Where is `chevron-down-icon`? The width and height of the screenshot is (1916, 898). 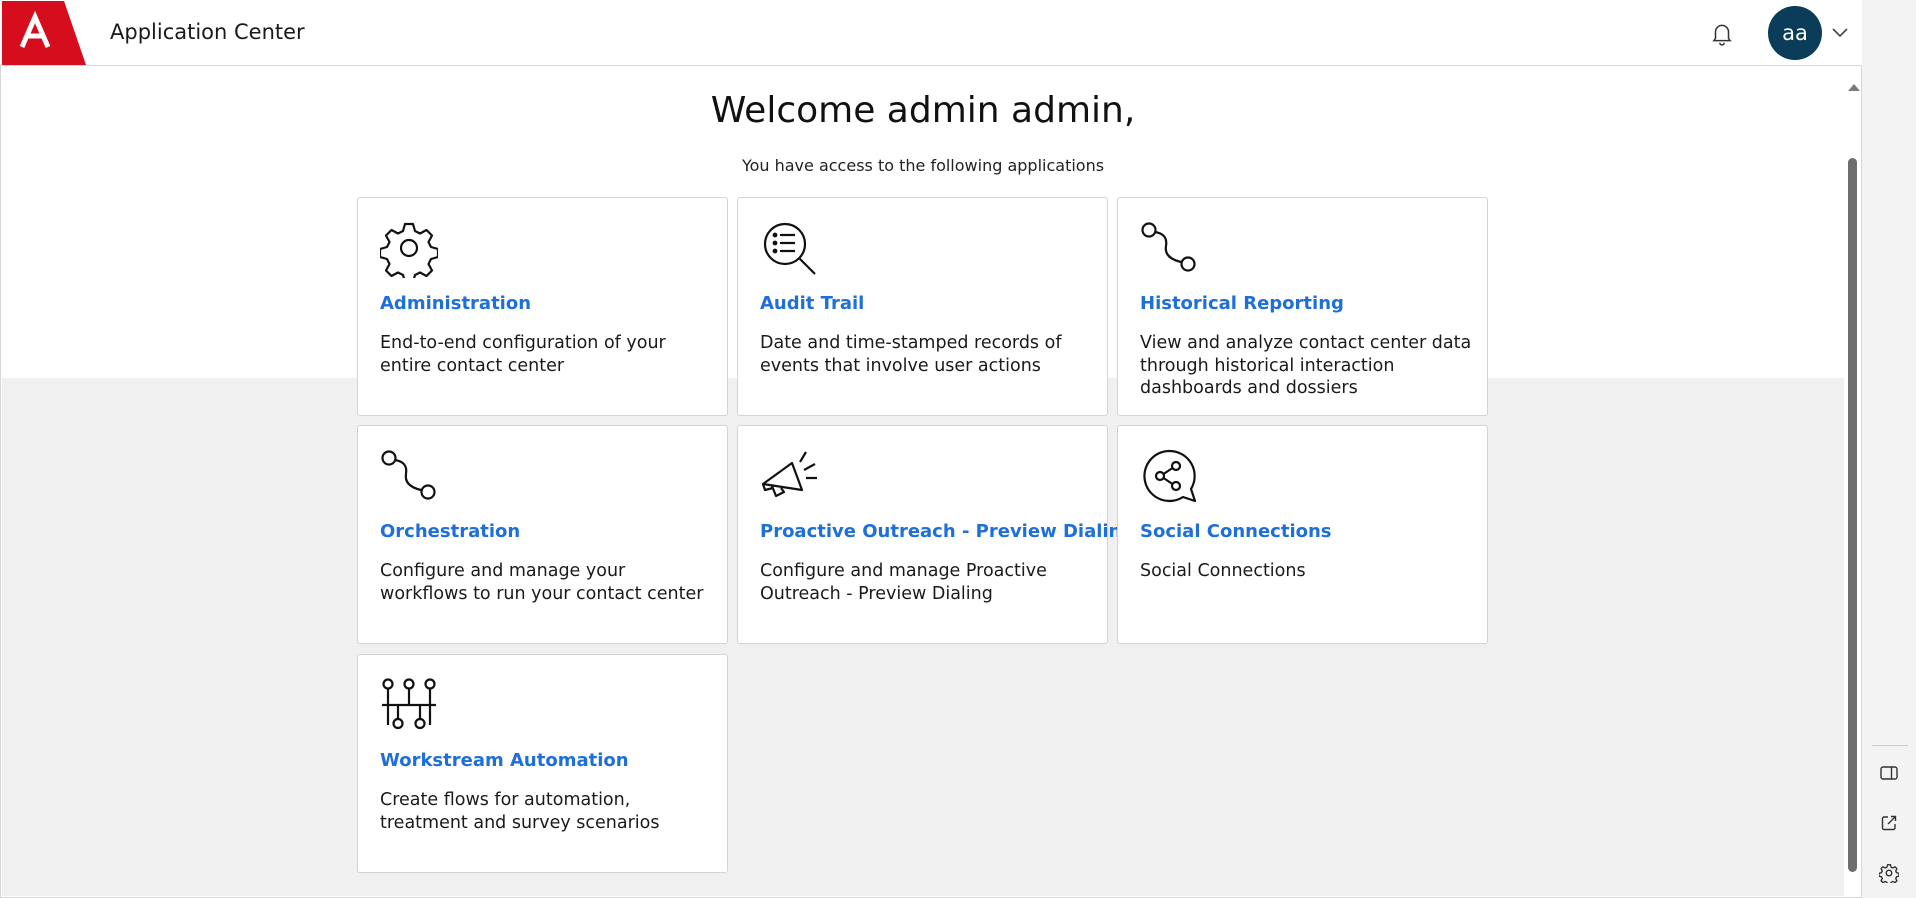
chevron-down-icon is located at coordinates (1840, 32).